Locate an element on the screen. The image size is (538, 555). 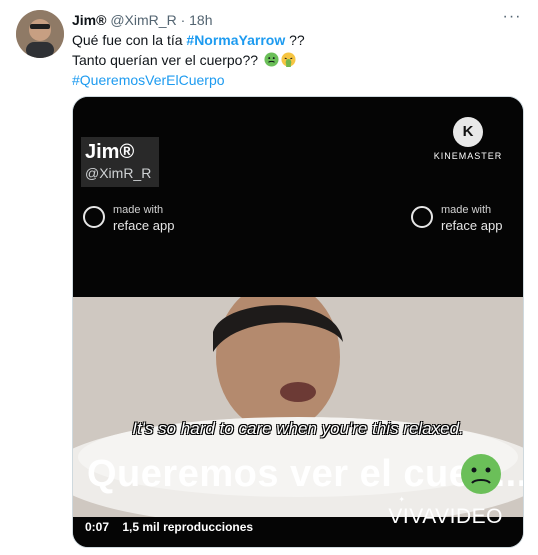
hashtag-norma-yarrow: #NormaYarrow is located at coordinates (235, 40).